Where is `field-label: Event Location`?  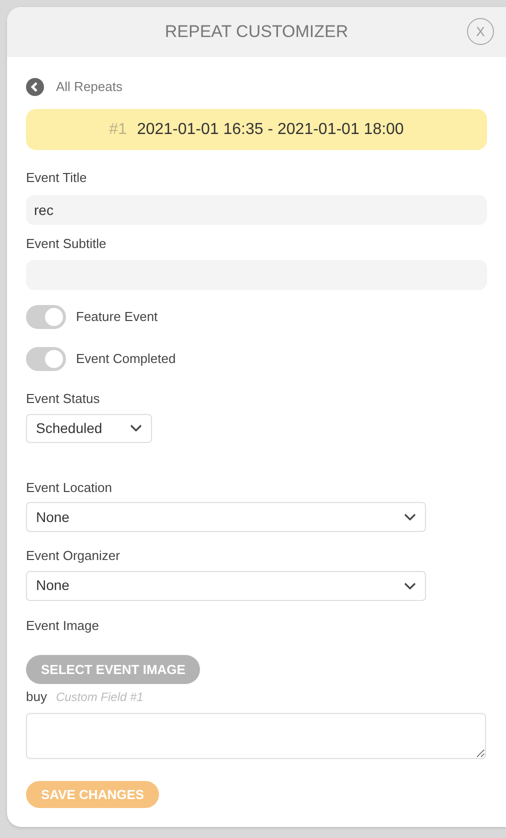
field-label: Event Location is located at coordinates (70, 487).